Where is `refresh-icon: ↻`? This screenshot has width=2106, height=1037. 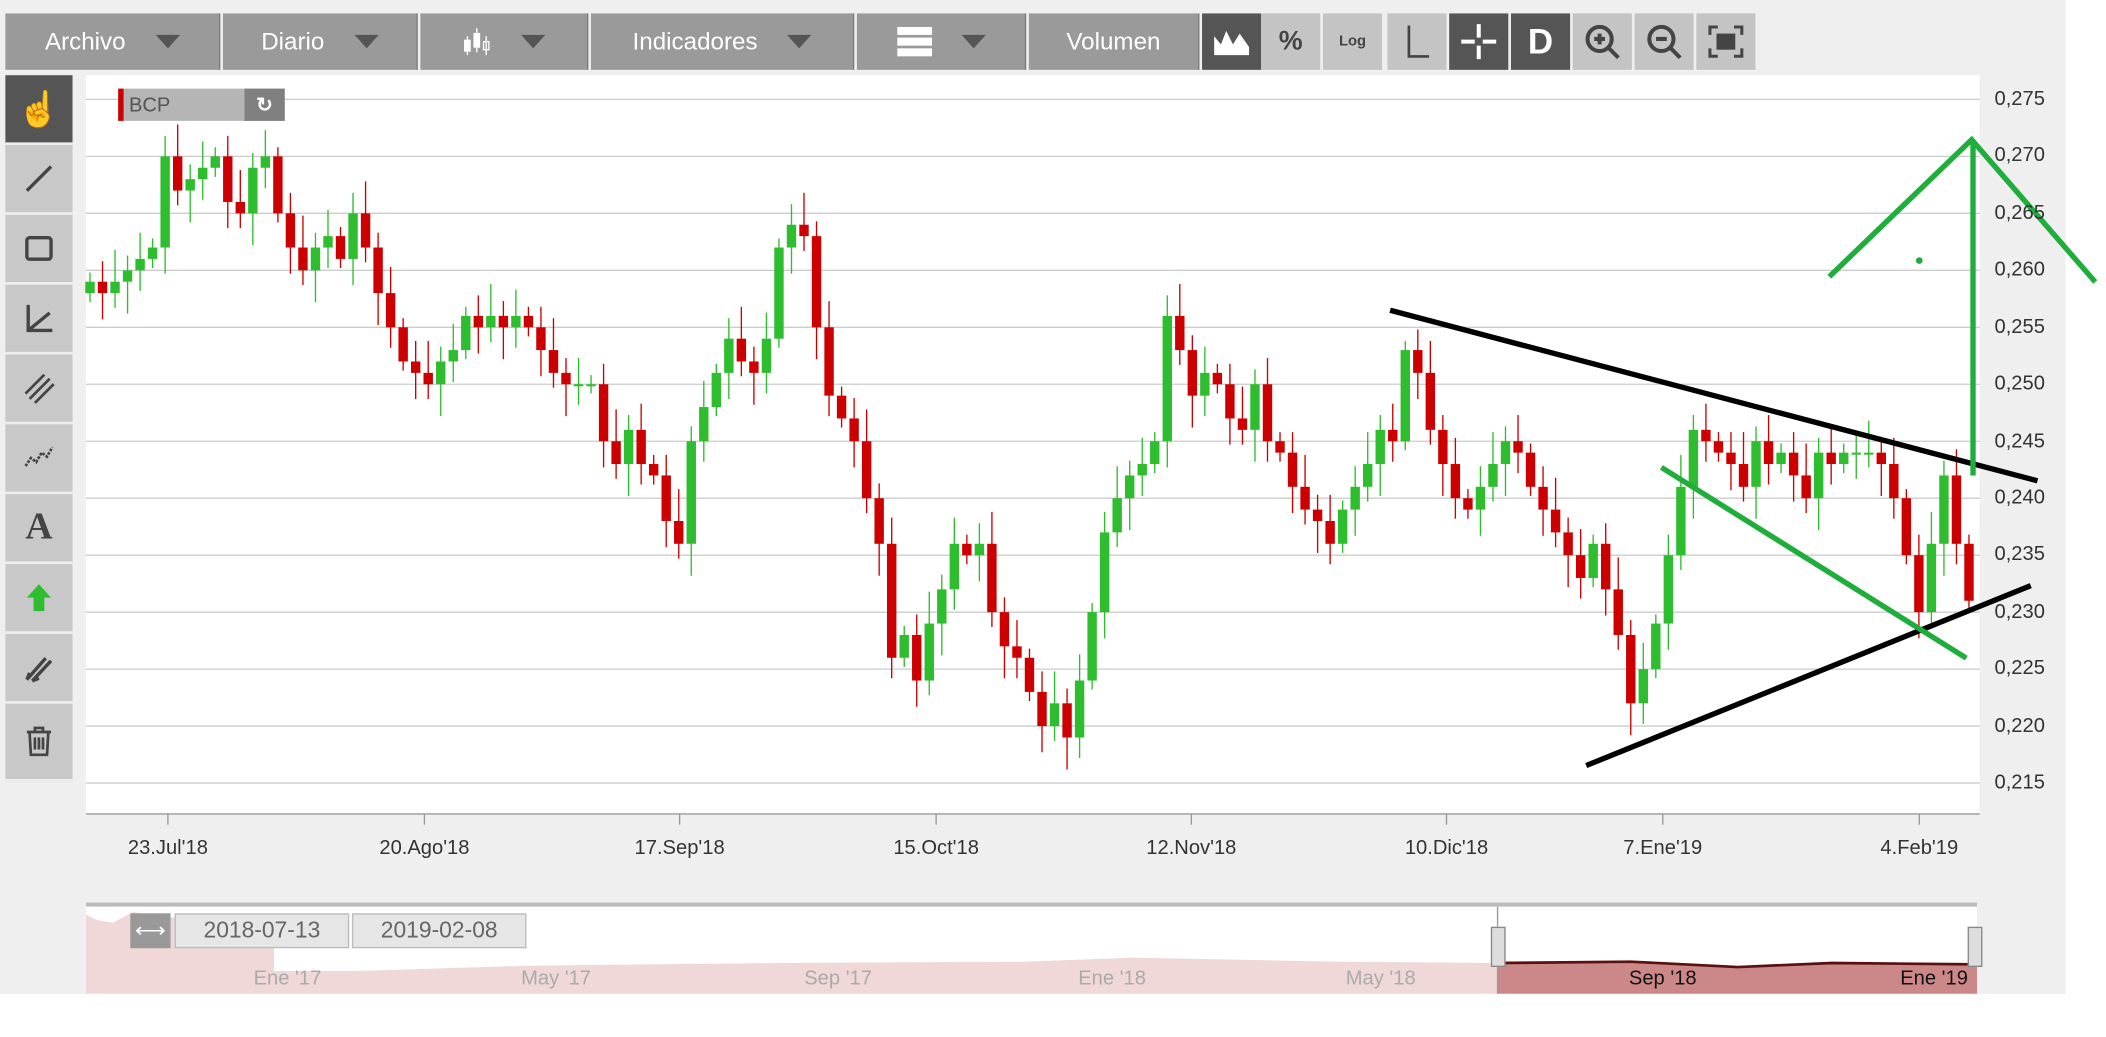 refresh-icon: ↻ is located at coordinates (264, 104).